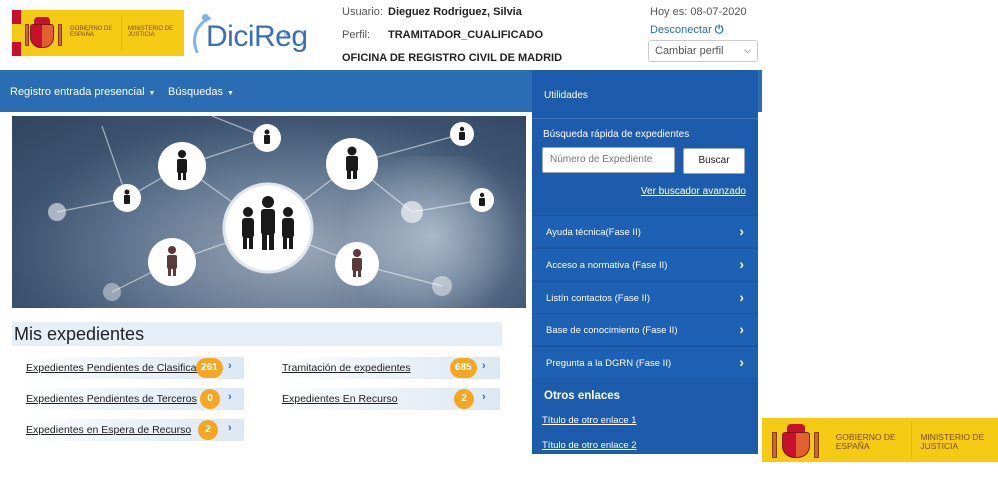  I want to click on expediente-row-espera-recurso: Expedientes en Espera de Recurso 2 ›, so click(134, 430).